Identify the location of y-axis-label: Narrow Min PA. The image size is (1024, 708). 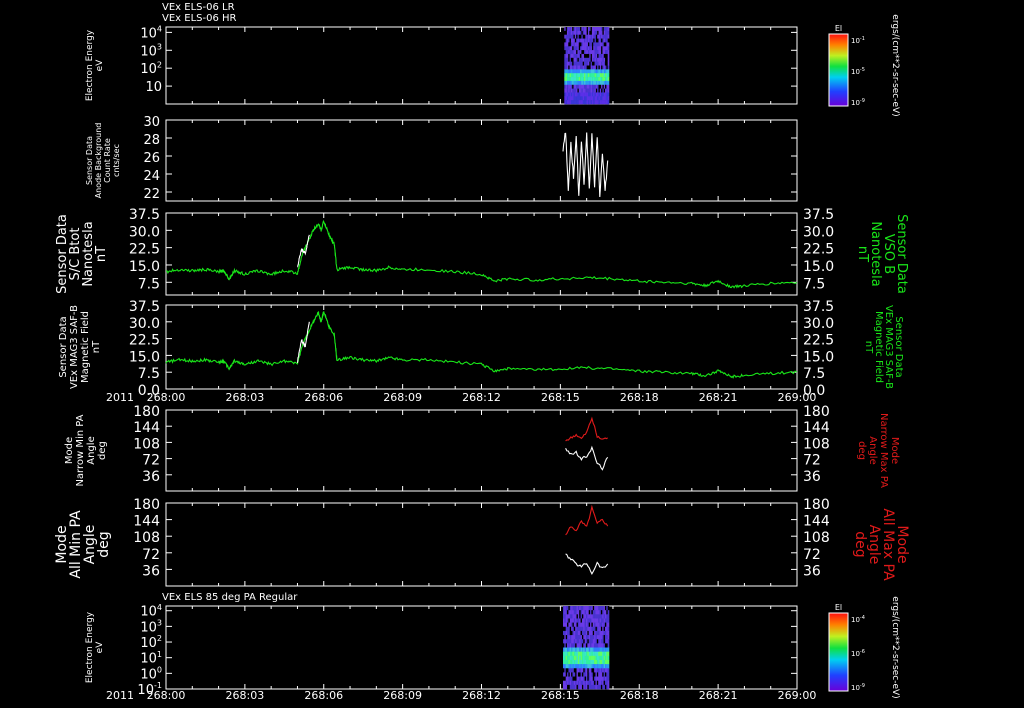
(80, 450).